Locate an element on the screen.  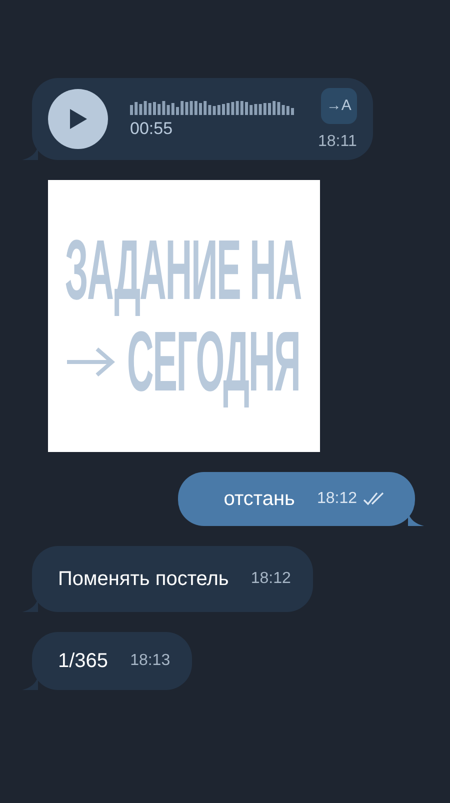
arrow-icon is located at coordinates (90, 361).